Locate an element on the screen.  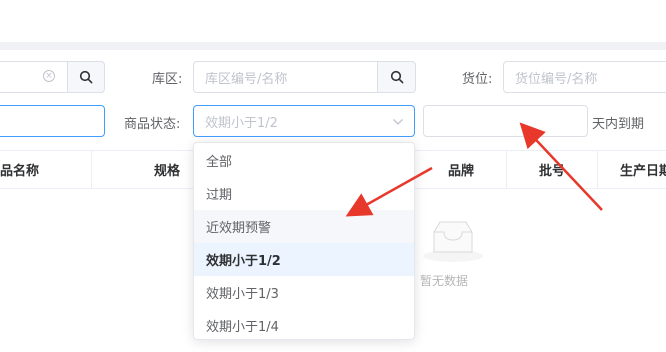
empty-inbox-icon is located at coordinates (453, 241).